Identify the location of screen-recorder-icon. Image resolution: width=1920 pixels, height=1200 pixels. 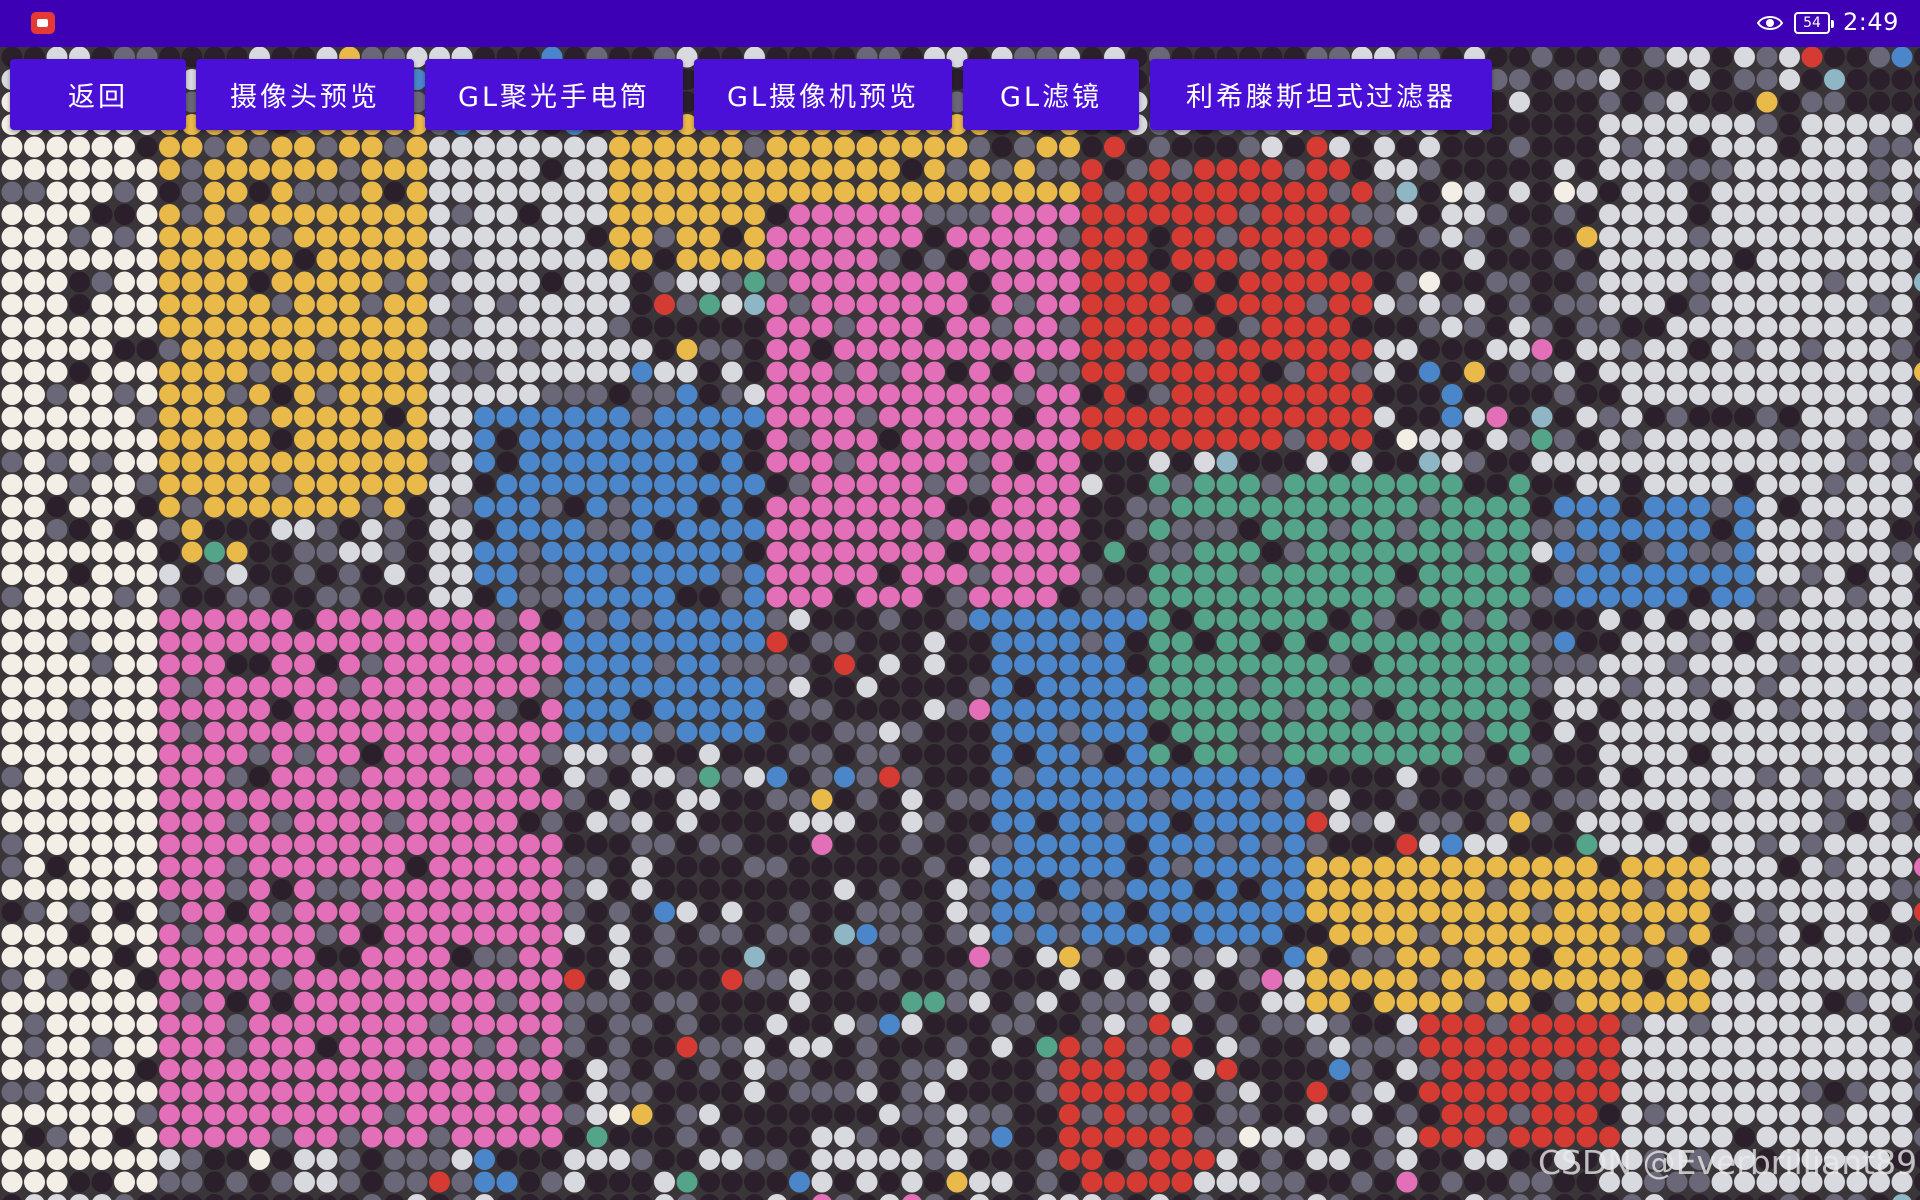
(43, 23).